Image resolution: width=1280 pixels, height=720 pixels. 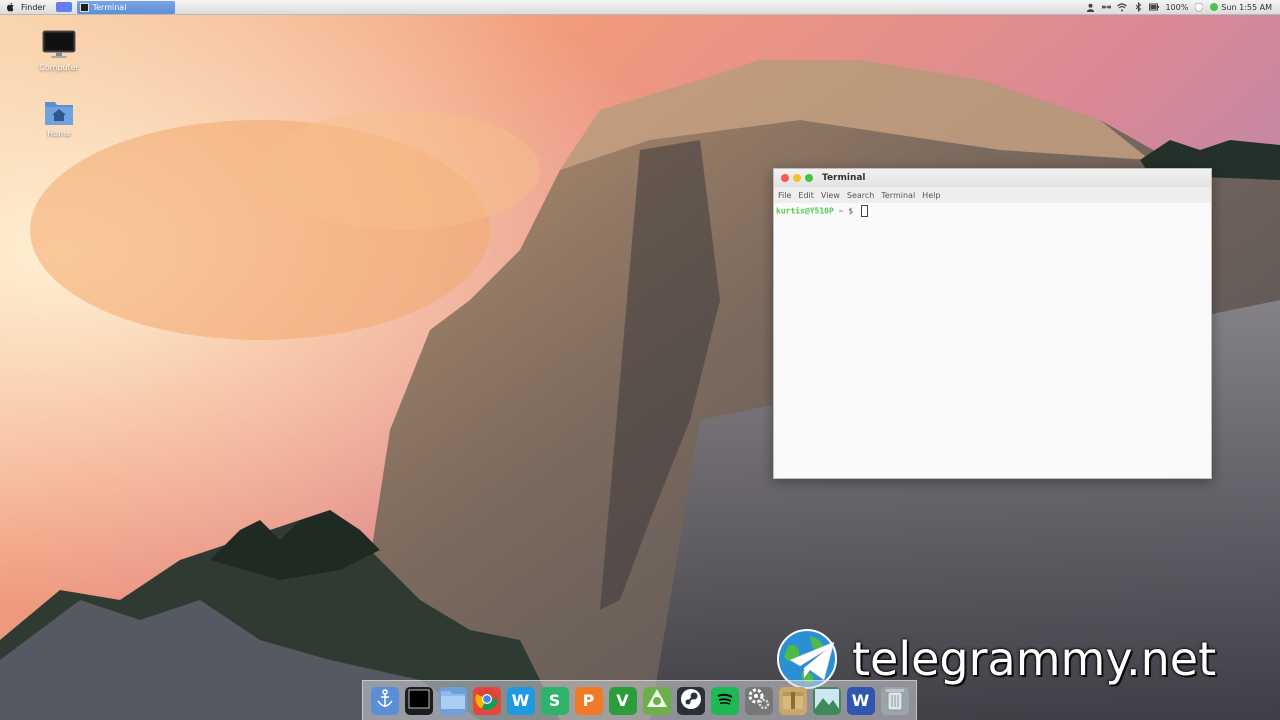 What do you see at coordinates (1154, 7) in the screenshot?
I see `battery-icon` at bounding box center [1154, 7].